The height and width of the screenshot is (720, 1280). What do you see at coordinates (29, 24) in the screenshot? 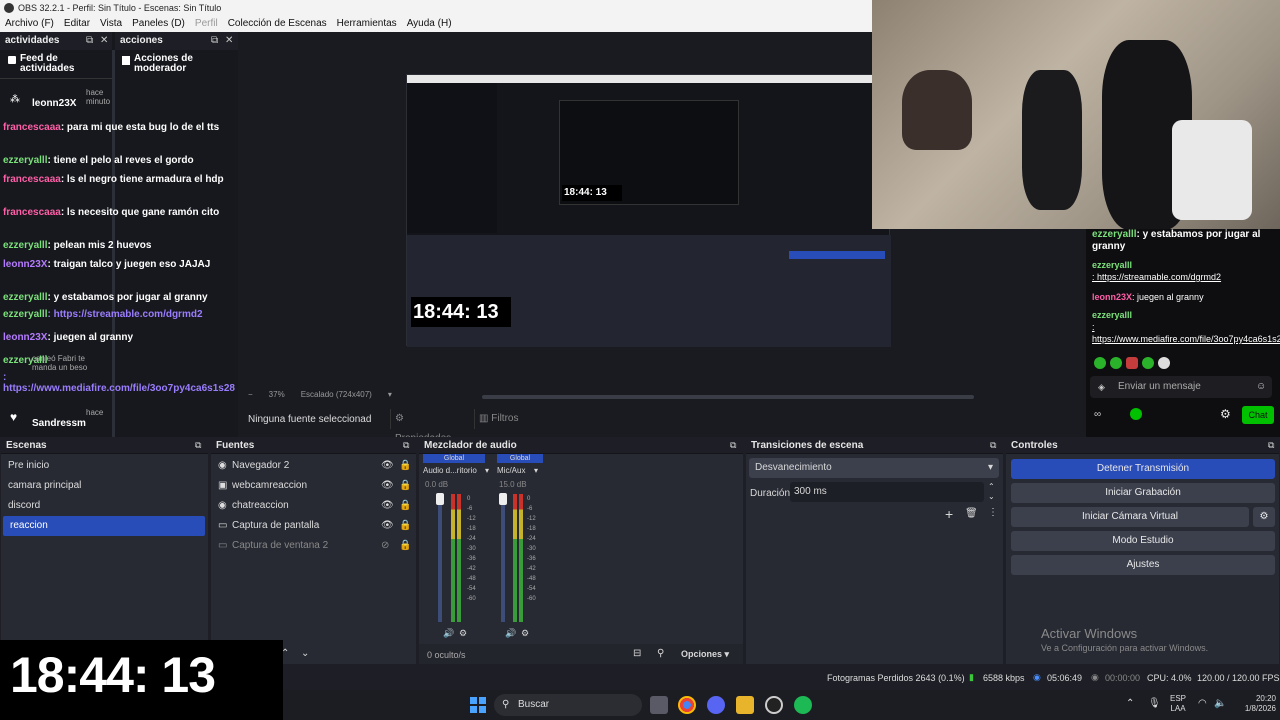
I see `menu-archivo: Archivo (F)` at bounding box center [29, 24].